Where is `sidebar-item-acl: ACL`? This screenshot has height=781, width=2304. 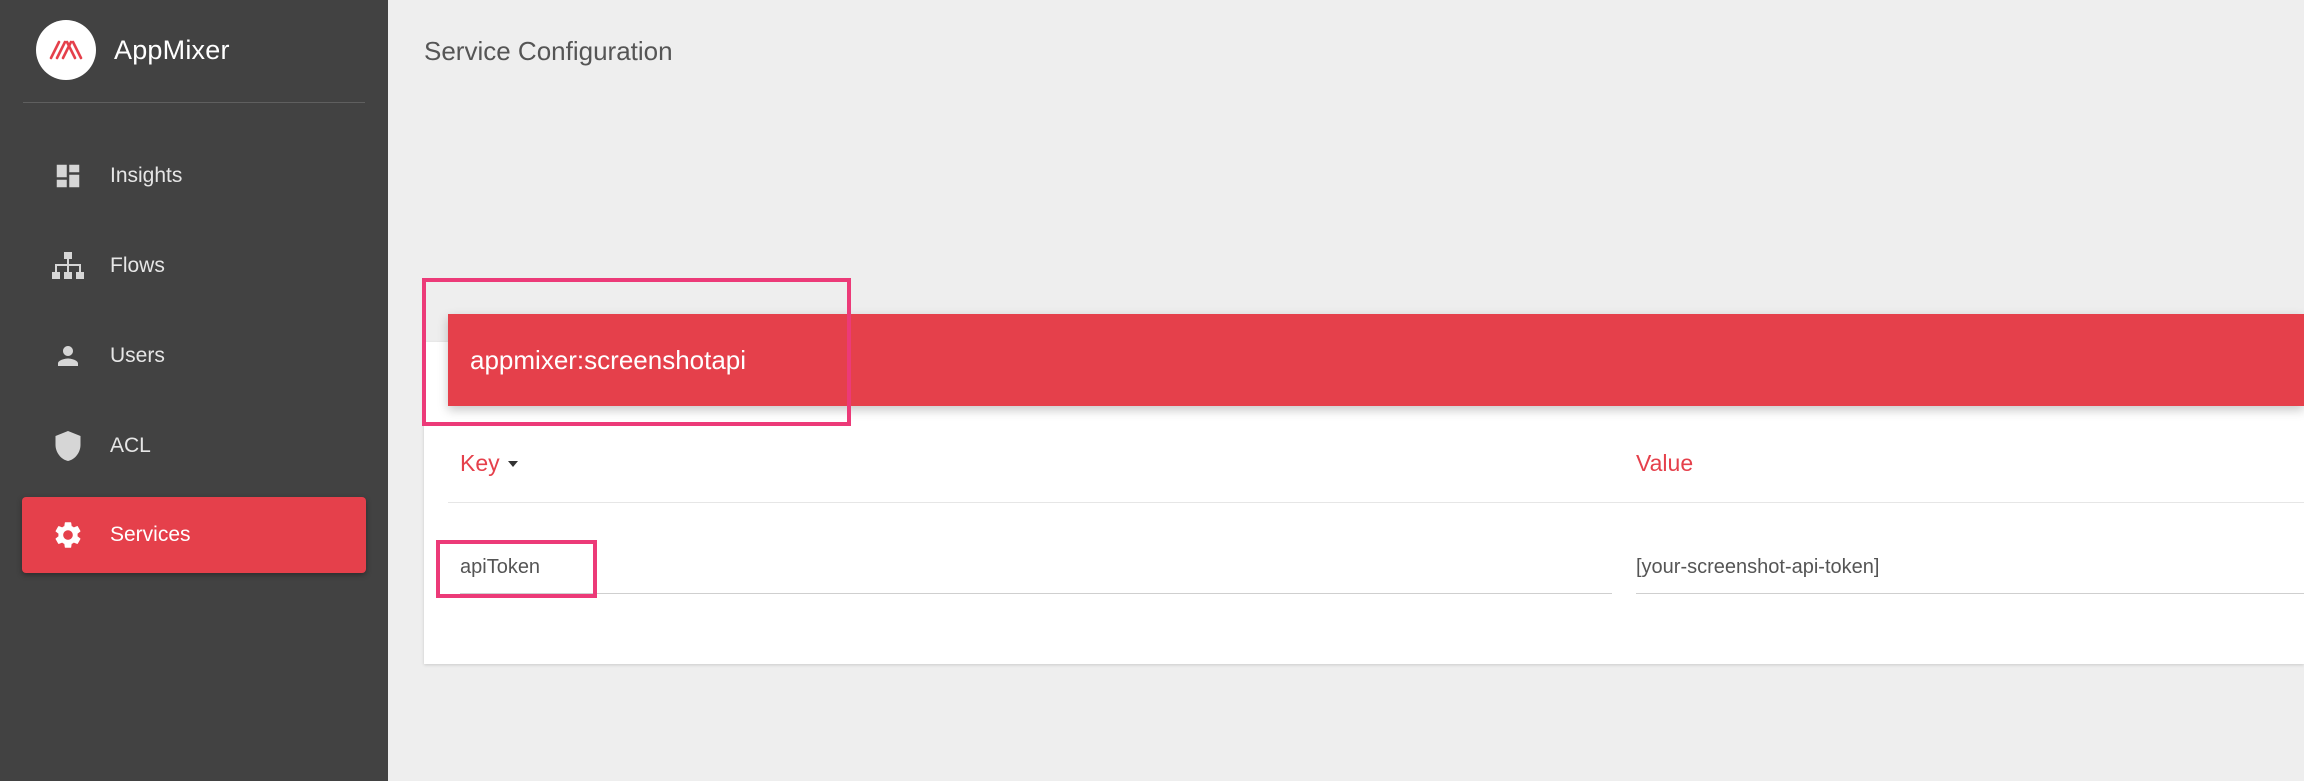 sidebar-item-acl: ACL is located at coordinates (194, 446).